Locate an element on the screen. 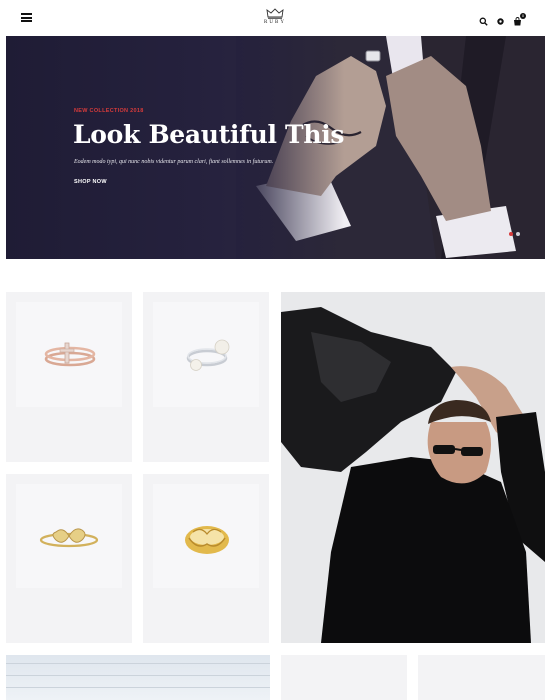 The height and width of the screenshot is (700, 550). header-icons: 0 is located at coordinates (503, 19).